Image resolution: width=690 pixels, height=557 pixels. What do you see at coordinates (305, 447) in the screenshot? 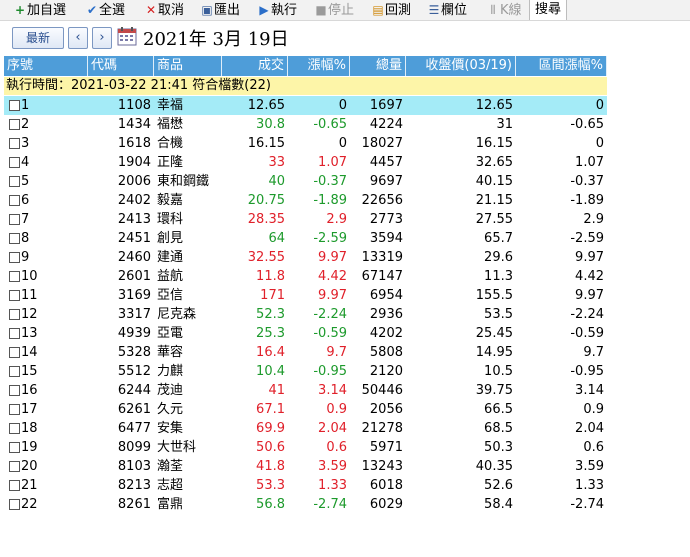
I see `table-row: 19 8099 大世科 50.6 0.6 5971 50.3 0.6` at bounding box center [305, 447].